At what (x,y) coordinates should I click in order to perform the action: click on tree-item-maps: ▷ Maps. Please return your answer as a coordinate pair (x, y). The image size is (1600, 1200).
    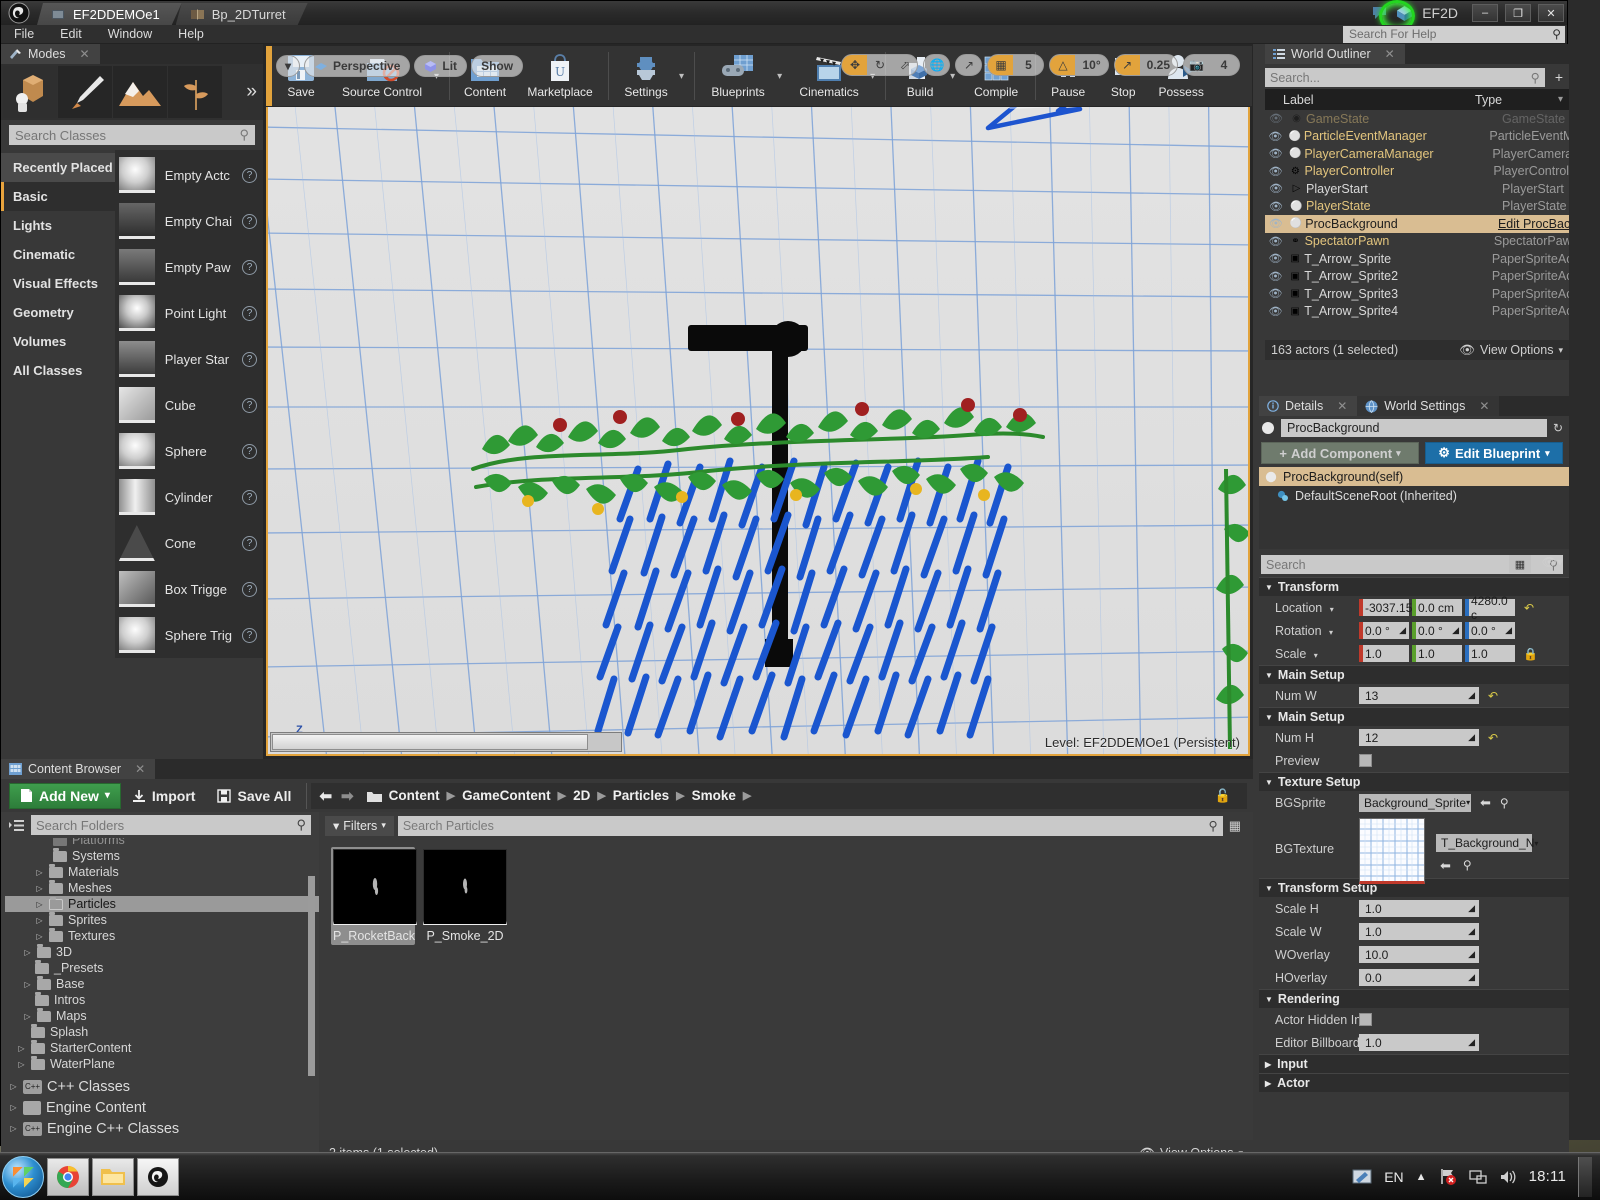
    Looking at the image, I should click on (162, 1015).